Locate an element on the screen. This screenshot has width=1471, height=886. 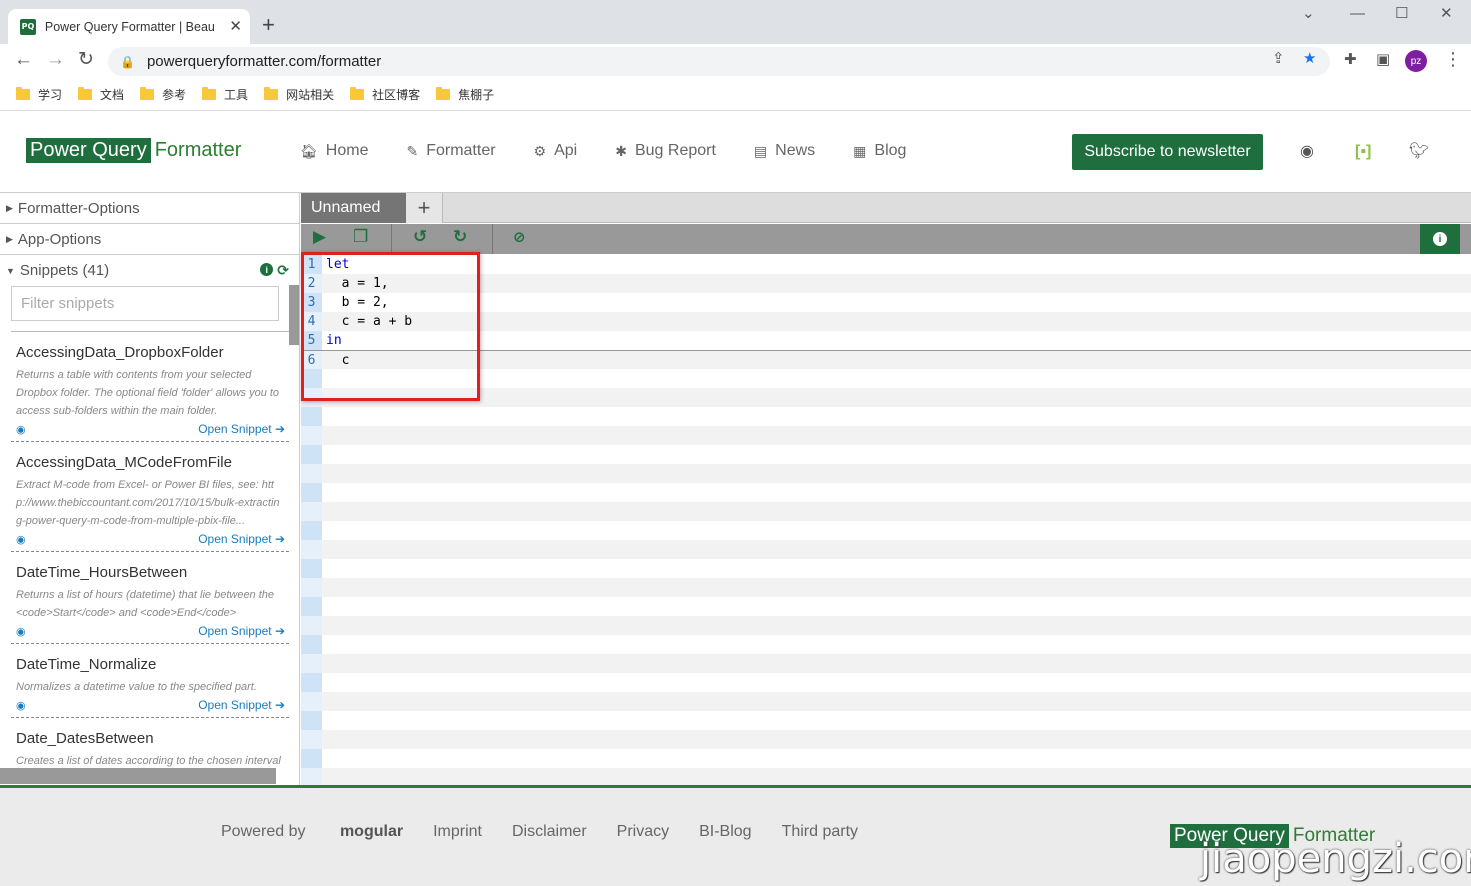
caret-right-icon: ▶ is located at coordinates (9, 207).